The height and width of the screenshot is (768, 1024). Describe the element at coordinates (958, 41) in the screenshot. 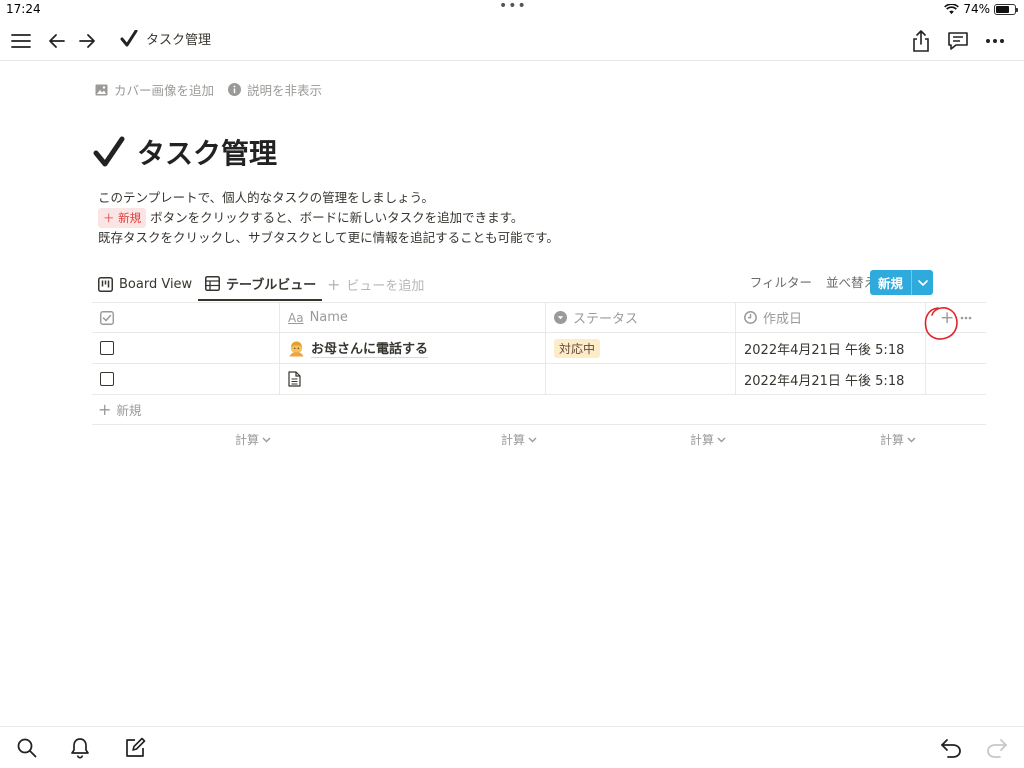

I see `comment-icon` at that location.